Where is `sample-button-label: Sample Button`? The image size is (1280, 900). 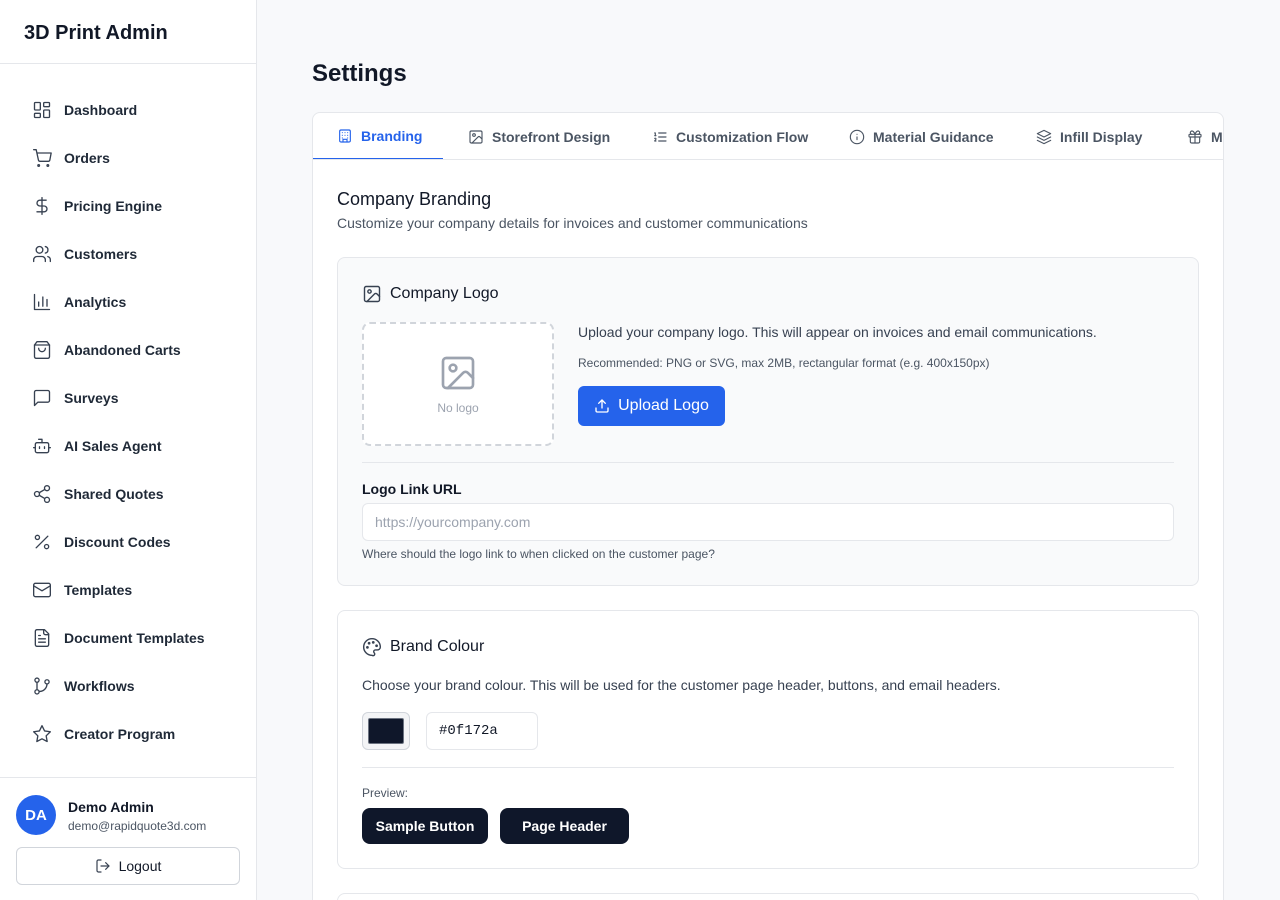
sample-button-label: Sample Button is located at coordinates (425, 826).